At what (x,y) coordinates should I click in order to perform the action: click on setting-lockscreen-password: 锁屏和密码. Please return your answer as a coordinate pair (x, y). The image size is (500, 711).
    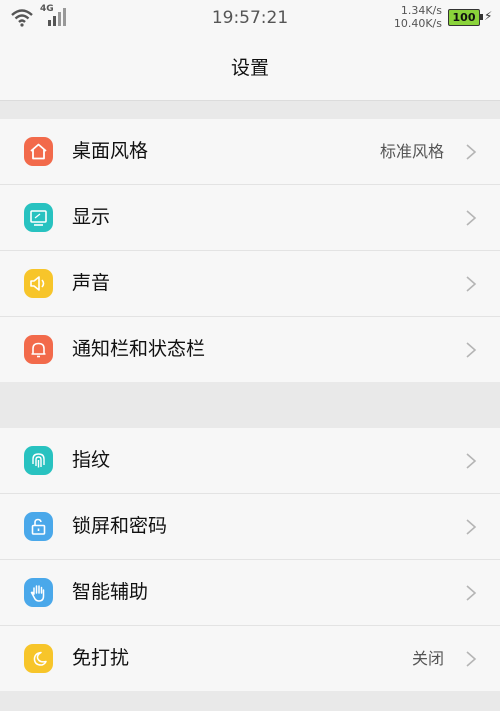
    Looking at the image, I should click on (250, 527).